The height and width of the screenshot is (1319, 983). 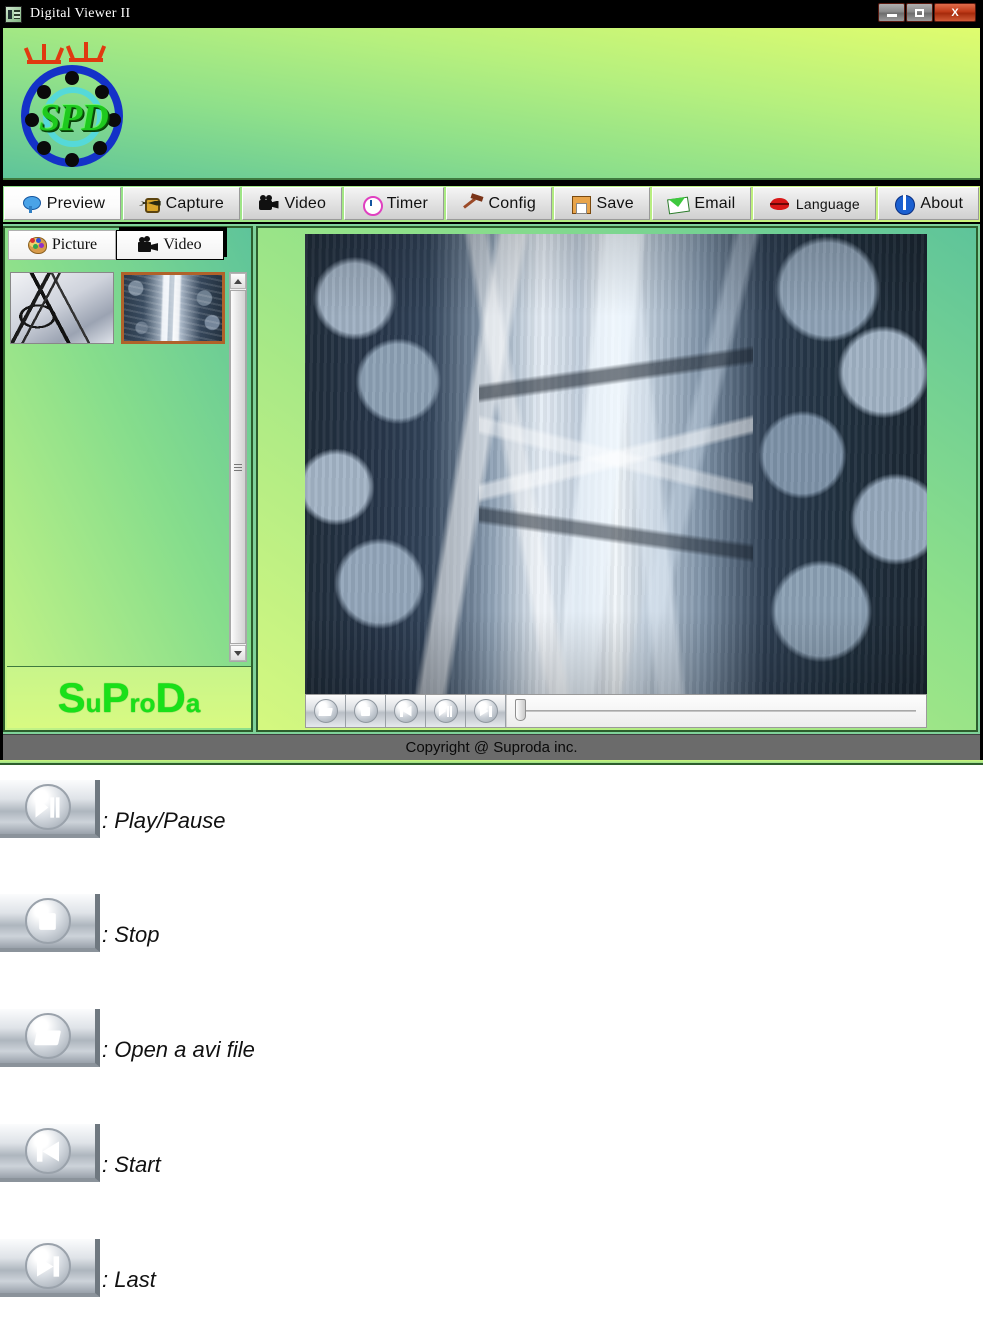 What do you see at coordinates (473, 204) in the screenshot?
I see `hammer-icon` at bounding box center [473, 204].